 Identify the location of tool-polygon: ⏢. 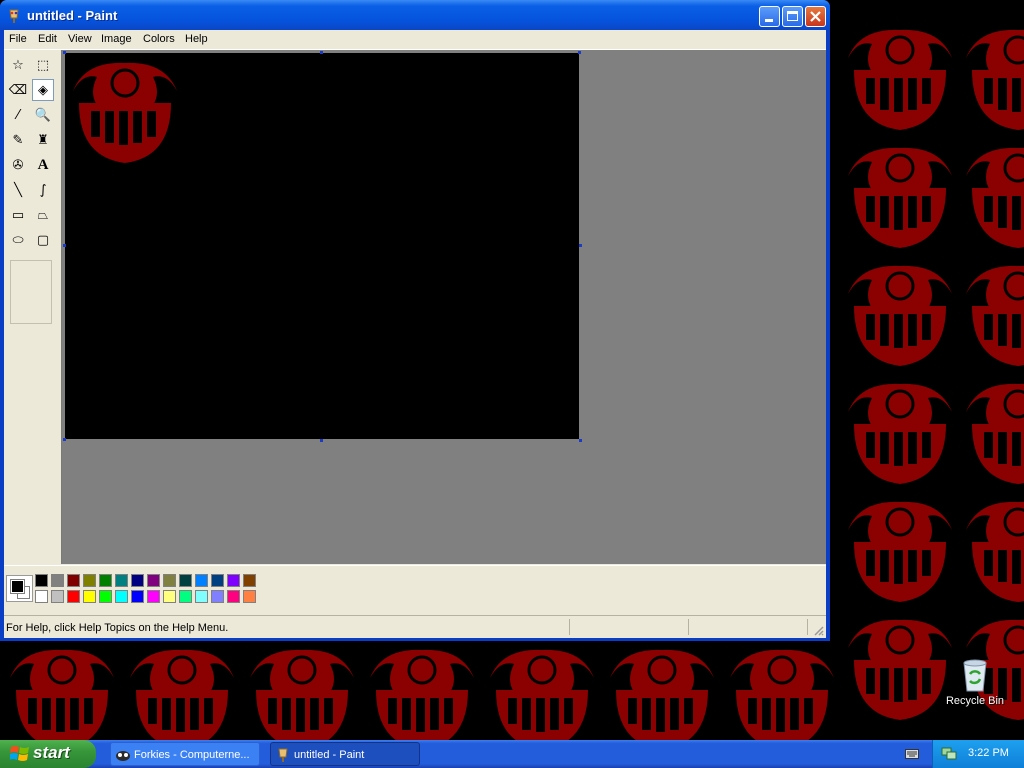
(43, 215).